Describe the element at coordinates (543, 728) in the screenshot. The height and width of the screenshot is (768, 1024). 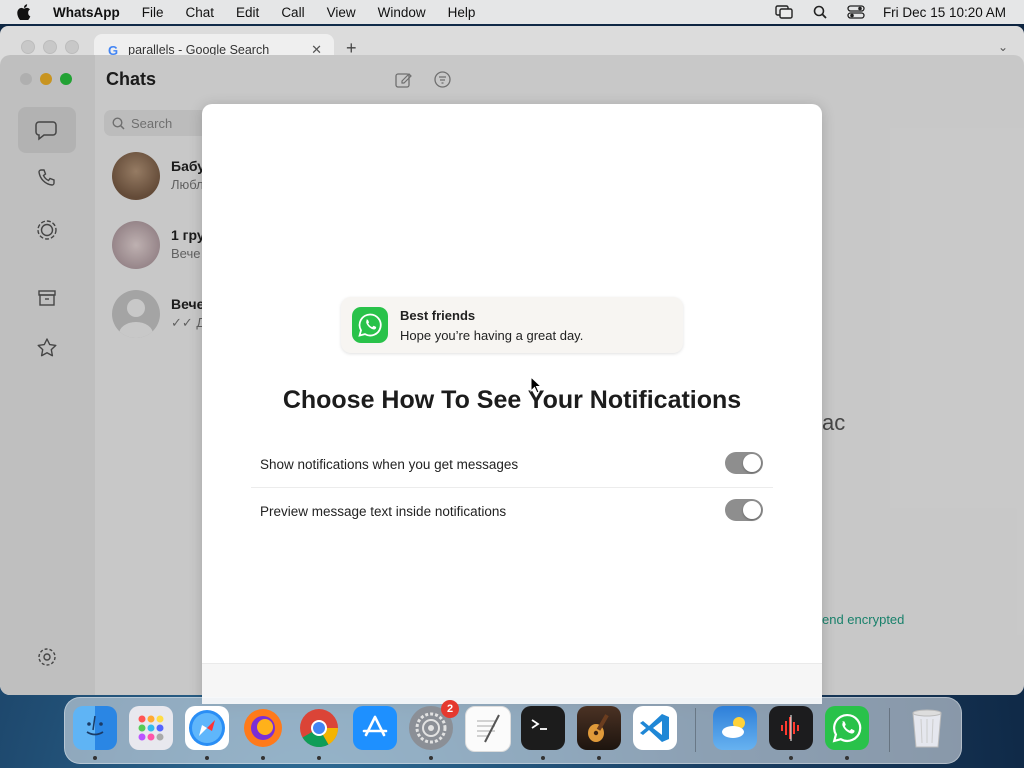
I see `terminal-icon` at that location.